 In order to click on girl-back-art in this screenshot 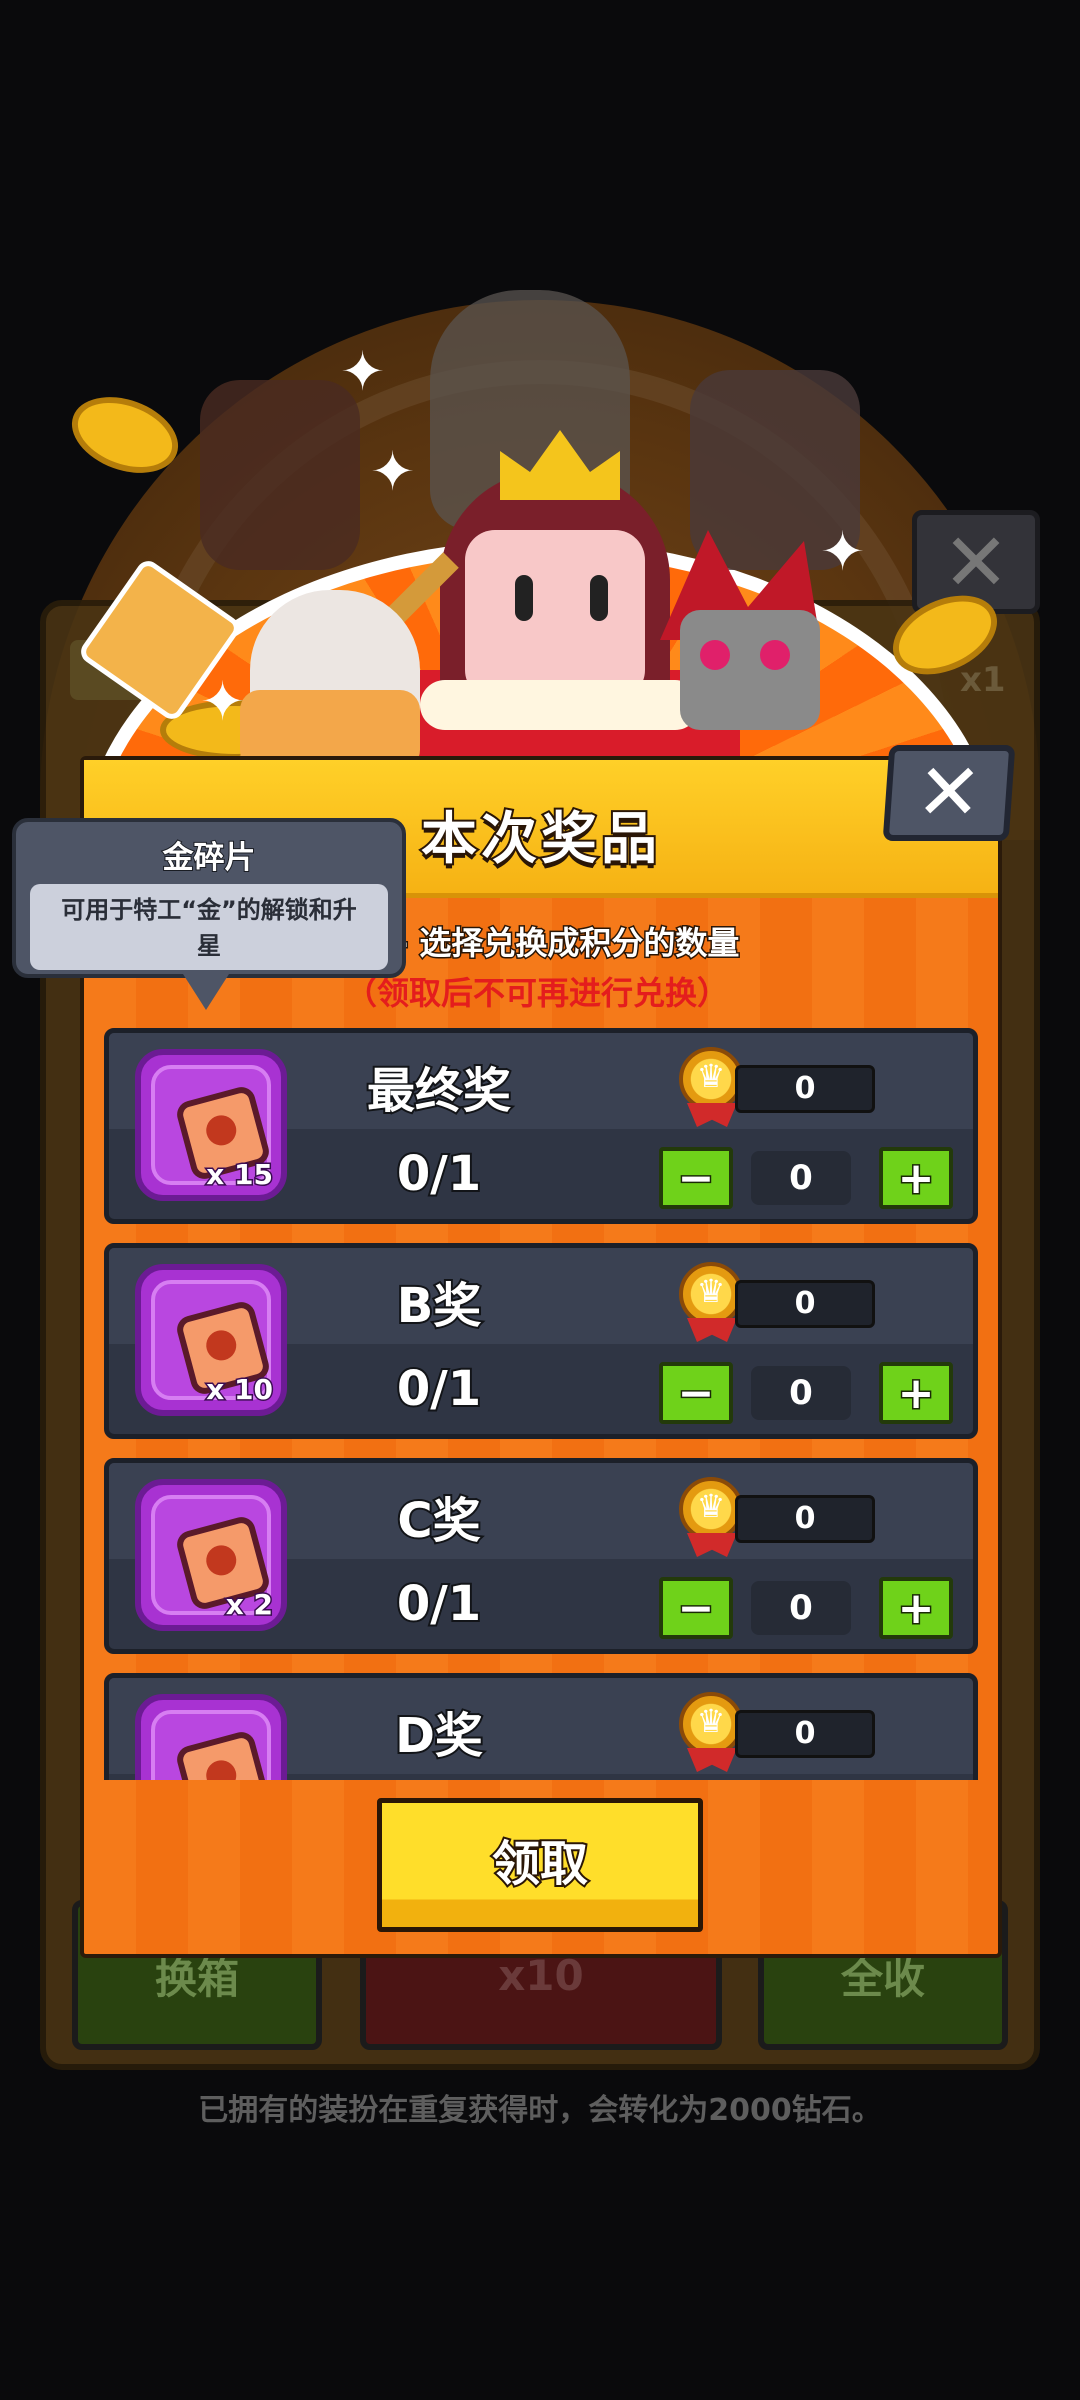, I will do `click(280, 475)`.